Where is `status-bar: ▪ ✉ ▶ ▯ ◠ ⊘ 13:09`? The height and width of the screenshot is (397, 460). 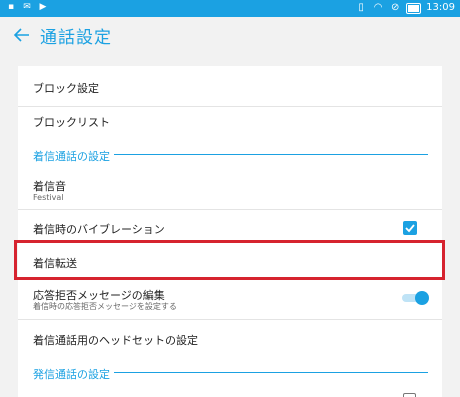
status-bar: ▪ ✉ ▶ ▯ ◠ ⊘ 13:09 is located at coordinates (230, 8).